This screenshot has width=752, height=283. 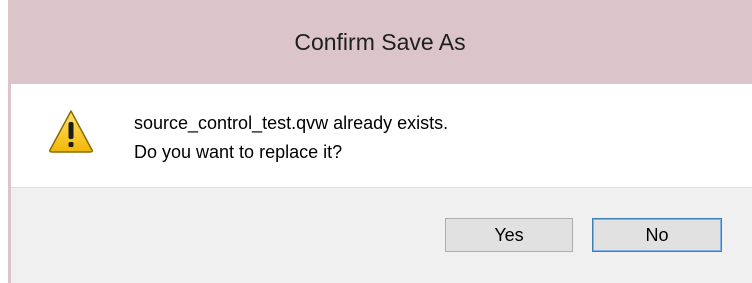 I want to click on warning-icon, so click(x=71, y=131).